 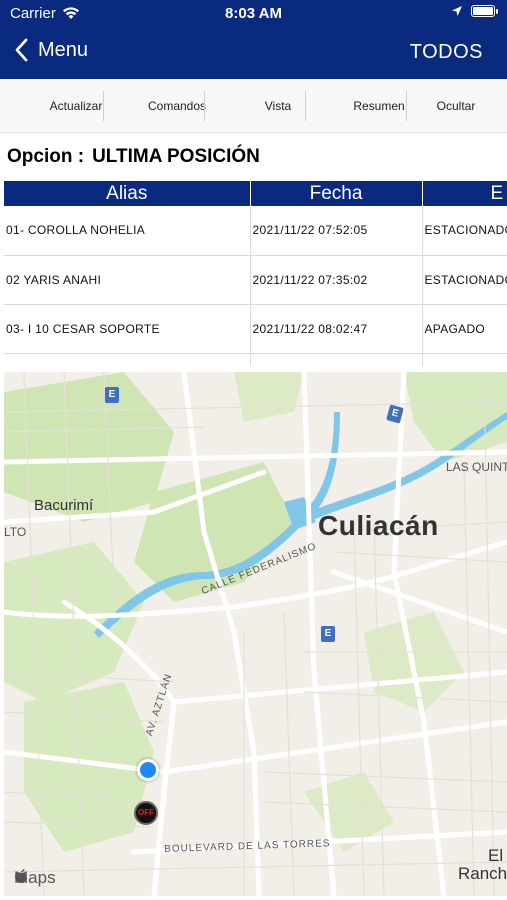 What do you see at coordinates (176, 156) in the screenshot?
I see `option-value: ULTIMA POSICIÓN` at bounding box center [176, 156].